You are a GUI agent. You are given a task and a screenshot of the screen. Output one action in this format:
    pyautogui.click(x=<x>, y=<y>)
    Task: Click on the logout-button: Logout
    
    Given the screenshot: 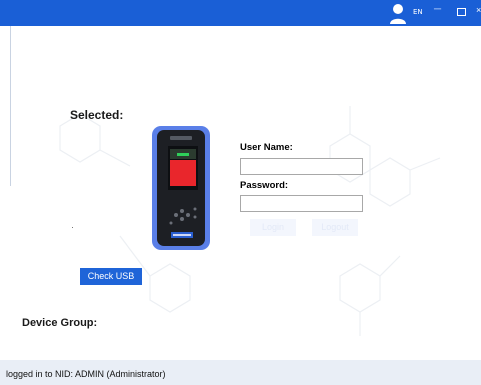 What is the action you would take?
    pyautogui.click(x=335, y=227)
    